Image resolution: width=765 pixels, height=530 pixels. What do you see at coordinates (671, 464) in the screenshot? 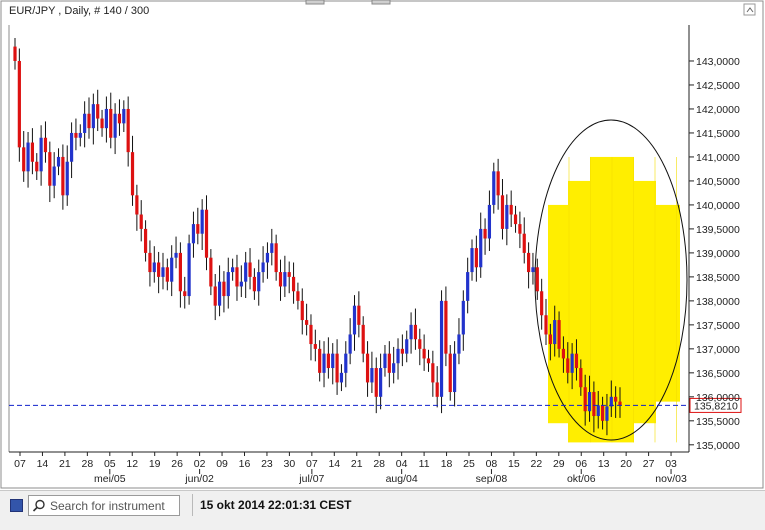
I see `x-tick-label: 03` at bounding box center [671, 464].